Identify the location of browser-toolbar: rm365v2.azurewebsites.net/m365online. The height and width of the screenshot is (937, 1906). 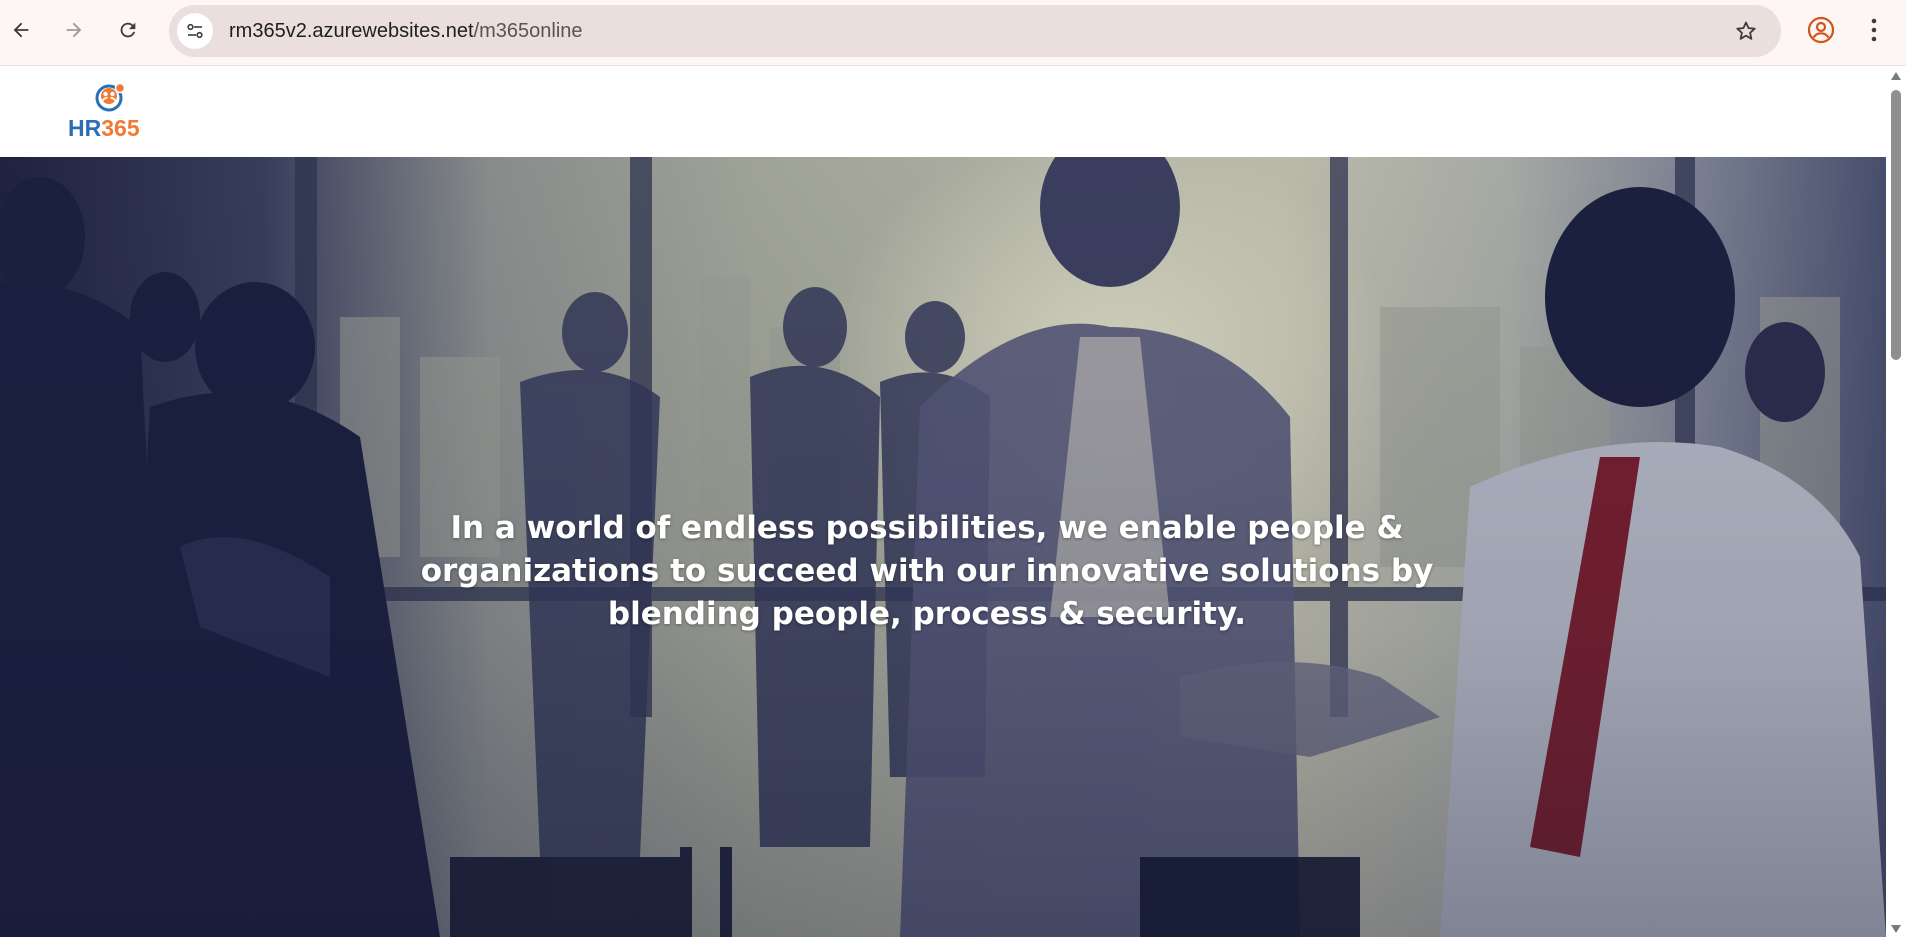
(953, 33).